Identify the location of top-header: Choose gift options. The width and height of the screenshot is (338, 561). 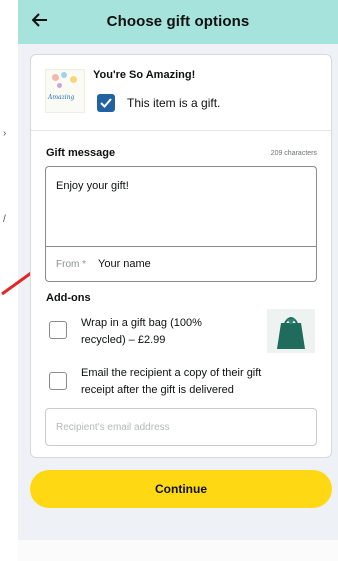
(178, 22).